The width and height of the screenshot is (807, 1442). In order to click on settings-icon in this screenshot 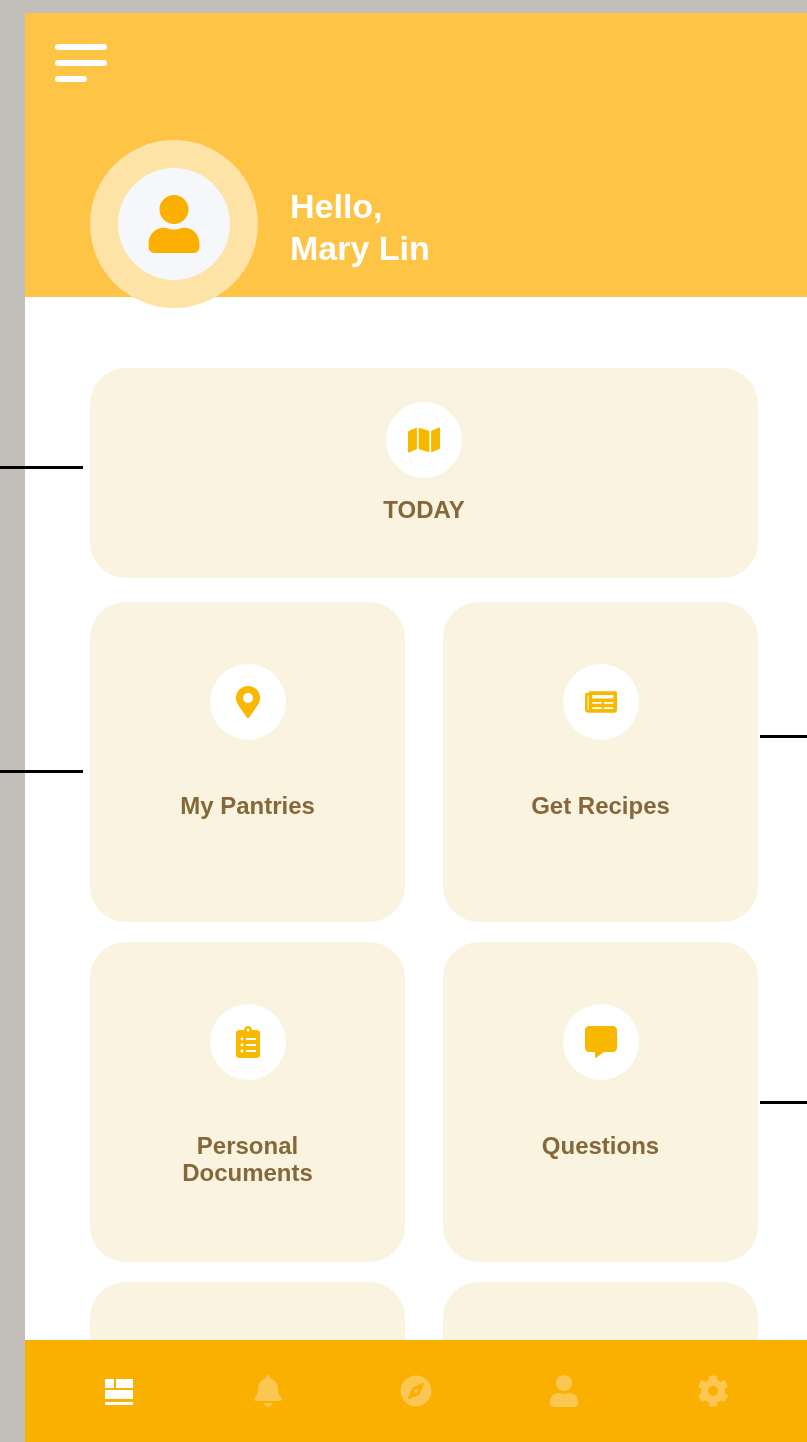, I will do `click(712, 1391)`.